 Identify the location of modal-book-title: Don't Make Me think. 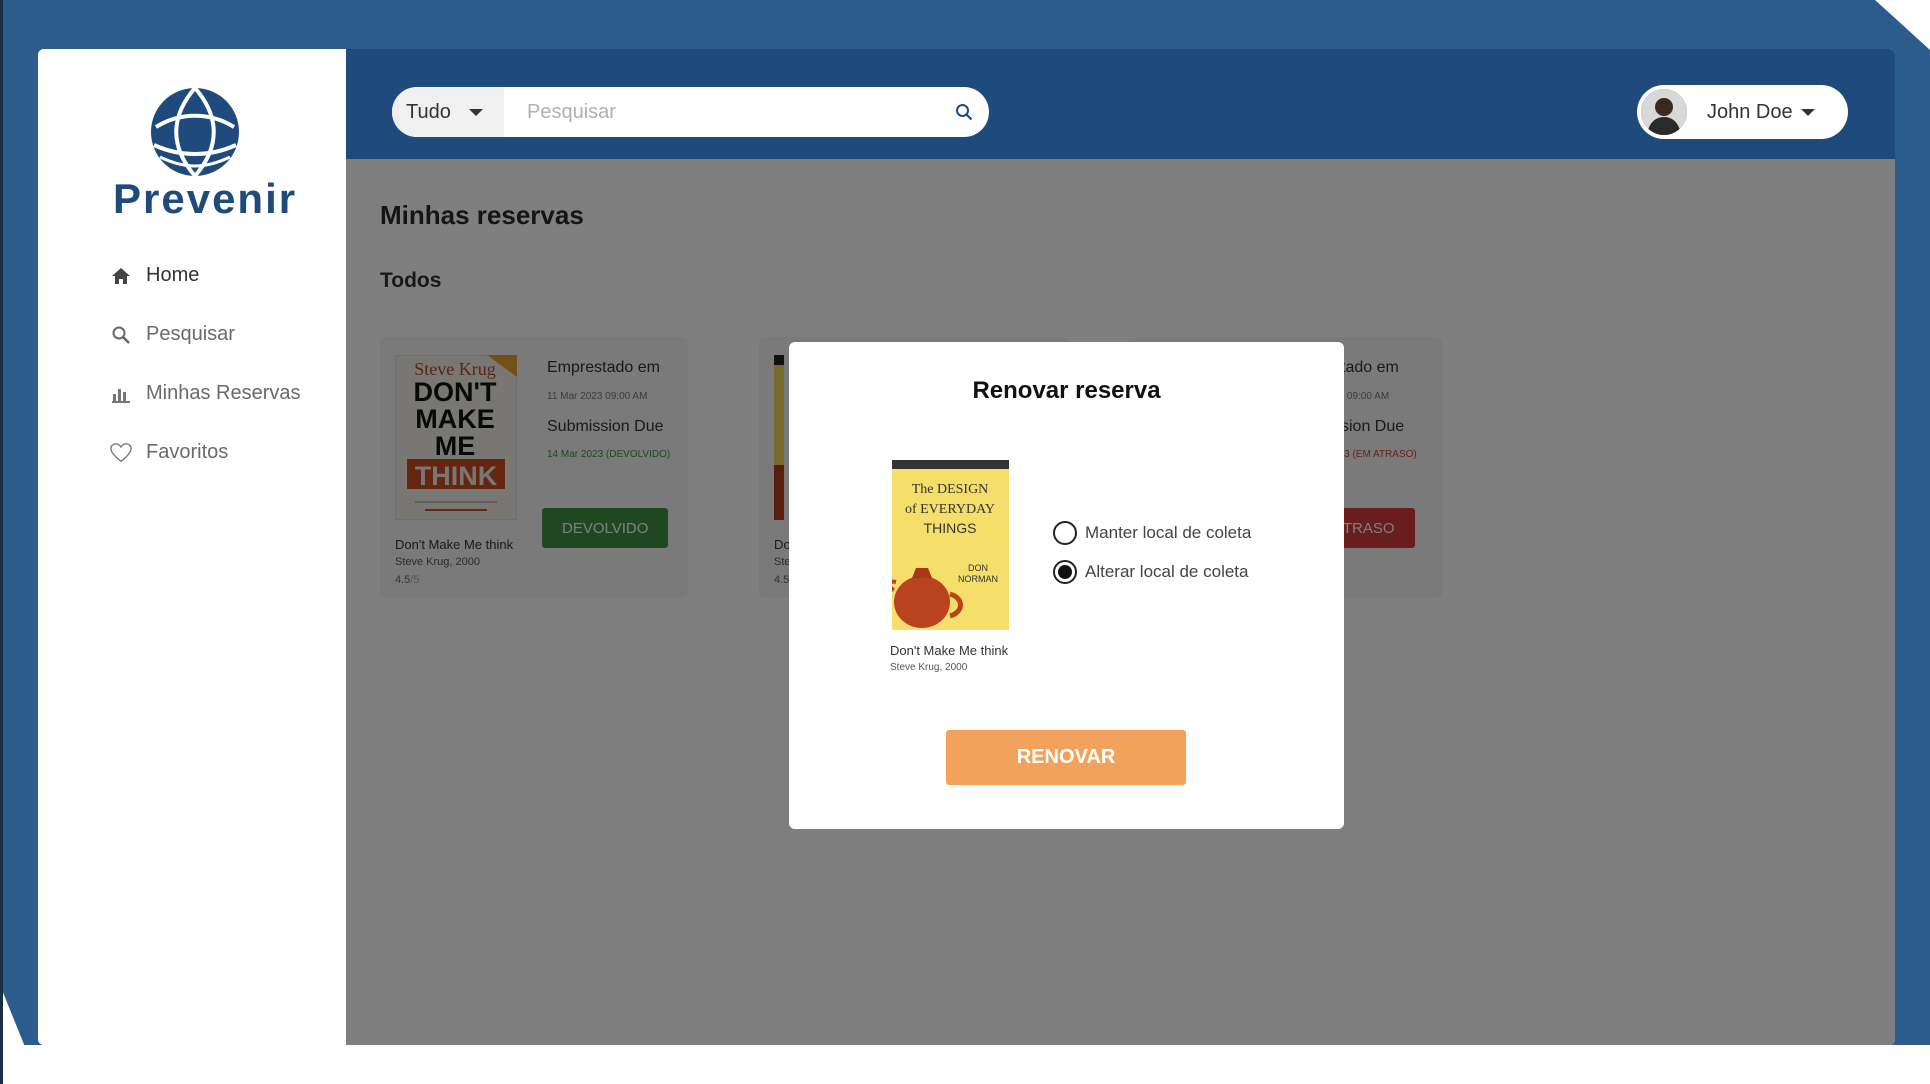
(949, 650).